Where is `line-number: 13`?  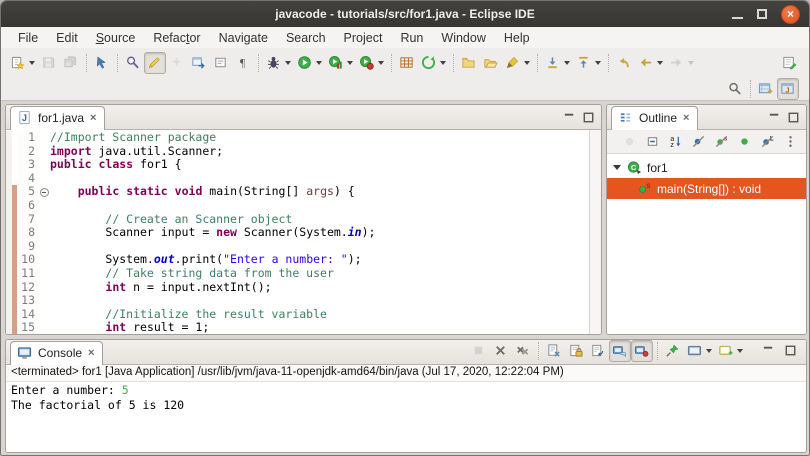
line-number: 13 is located at coordinates (27, 301).